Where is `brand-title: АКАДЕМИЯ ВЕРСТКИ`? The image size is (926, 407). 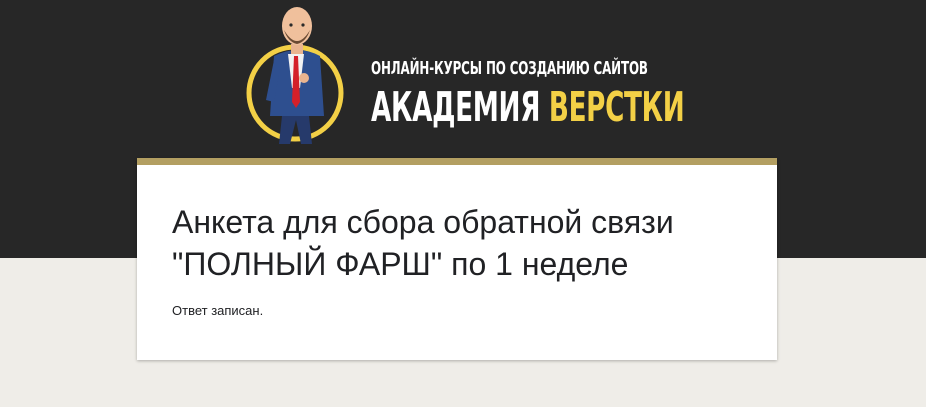 brand-title: АКАДЕМИЯ ВЕРСТКИ is located at coordinates (528, 107).